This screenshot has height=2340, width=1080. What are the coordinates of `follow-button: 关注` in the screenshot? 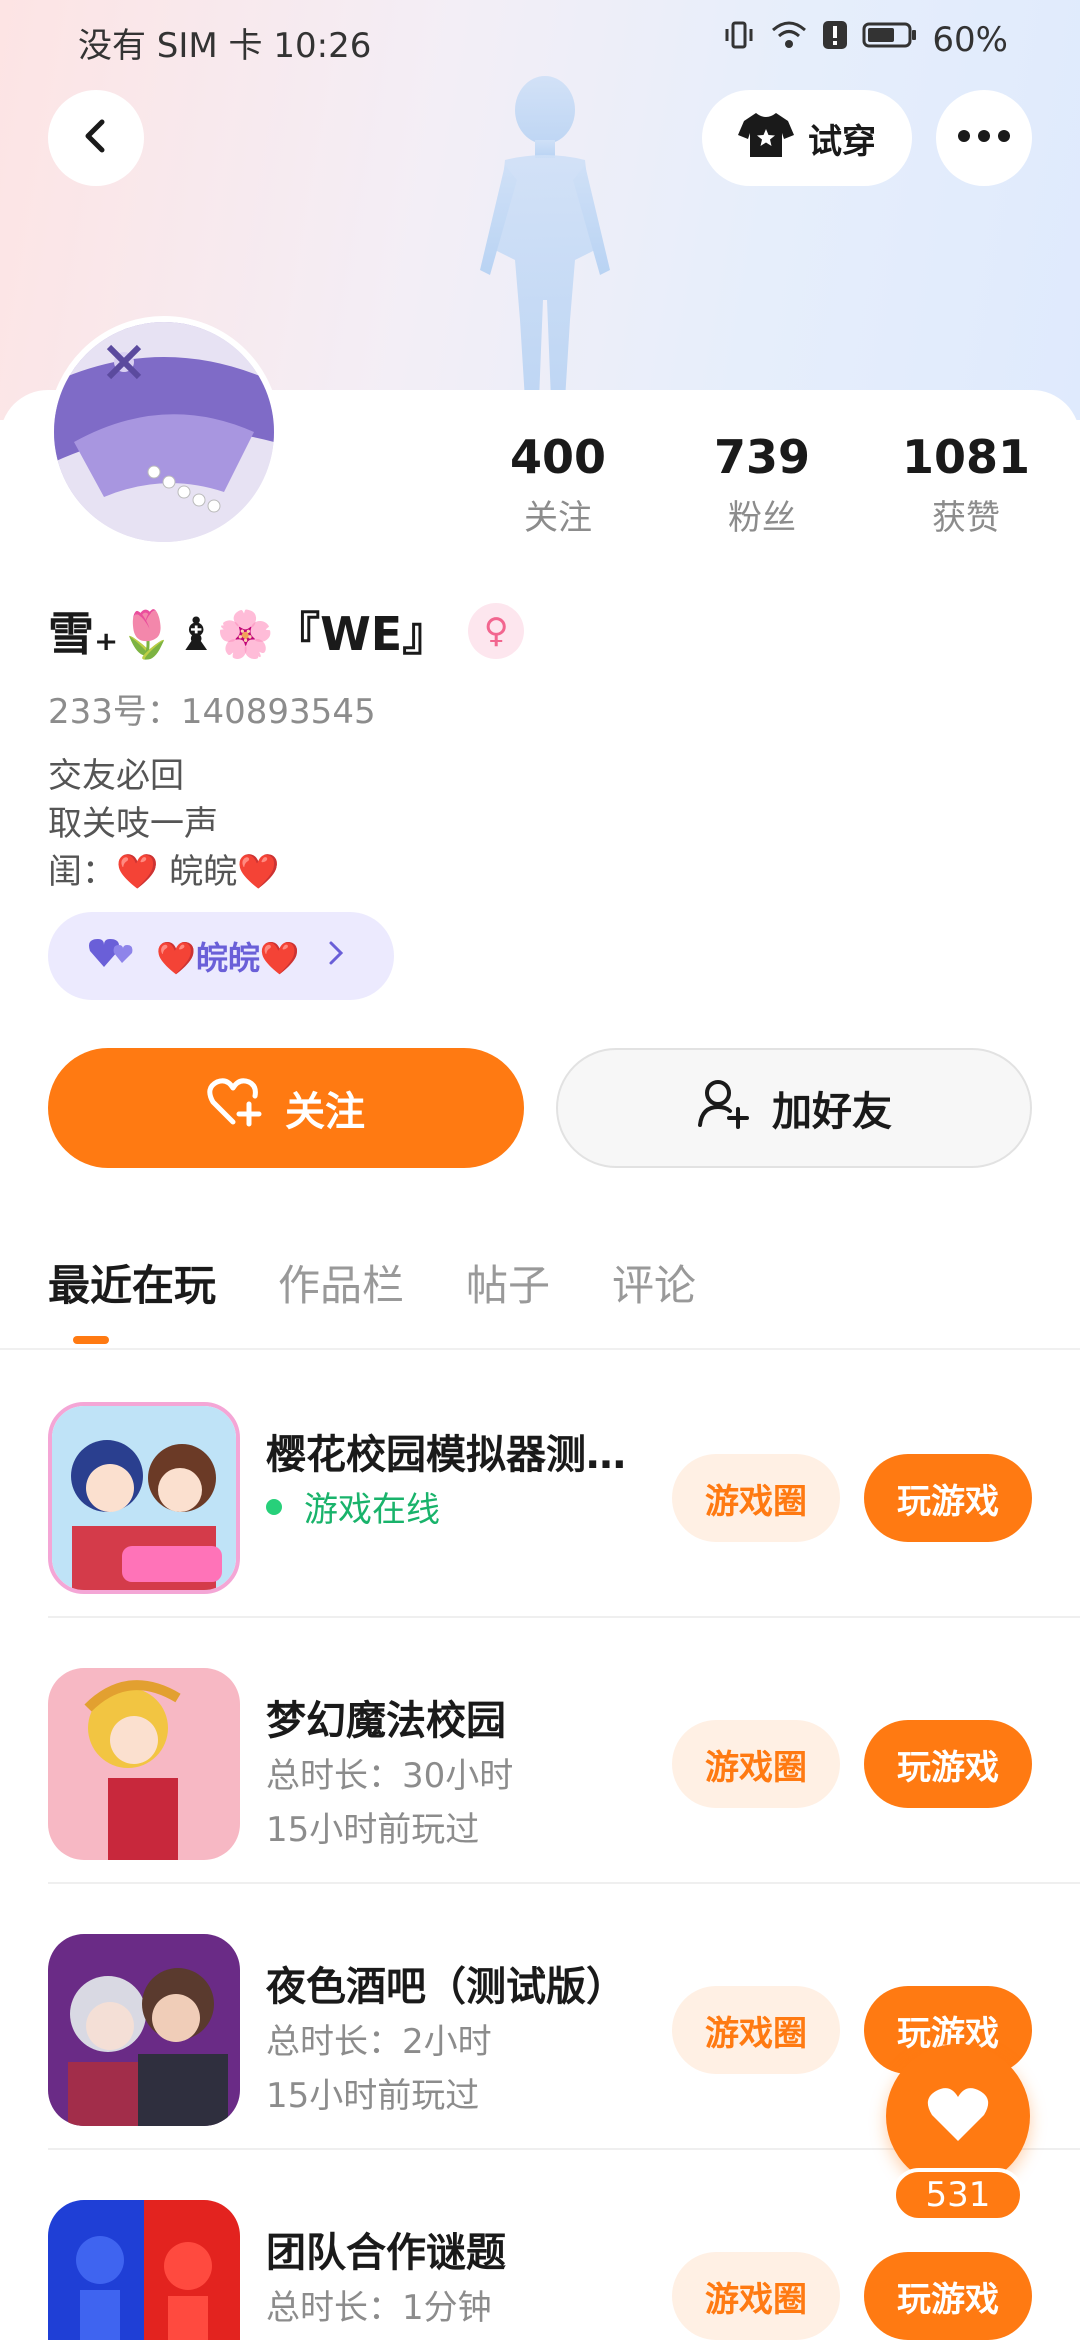 It's located at (286, 1108).